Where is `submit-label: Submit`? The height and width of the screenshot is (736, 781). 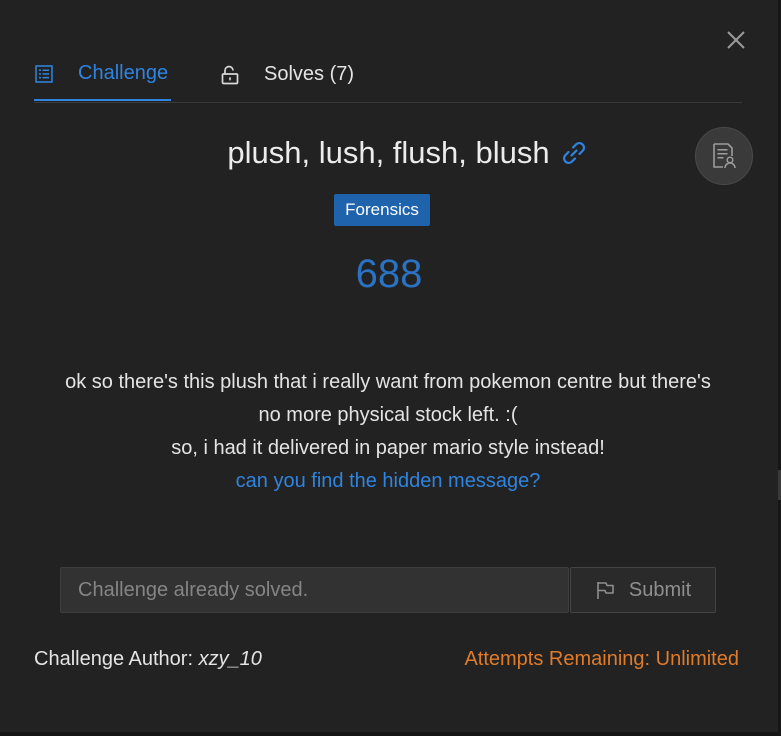 submit-label: Submit is located at coordinates (660, 589).